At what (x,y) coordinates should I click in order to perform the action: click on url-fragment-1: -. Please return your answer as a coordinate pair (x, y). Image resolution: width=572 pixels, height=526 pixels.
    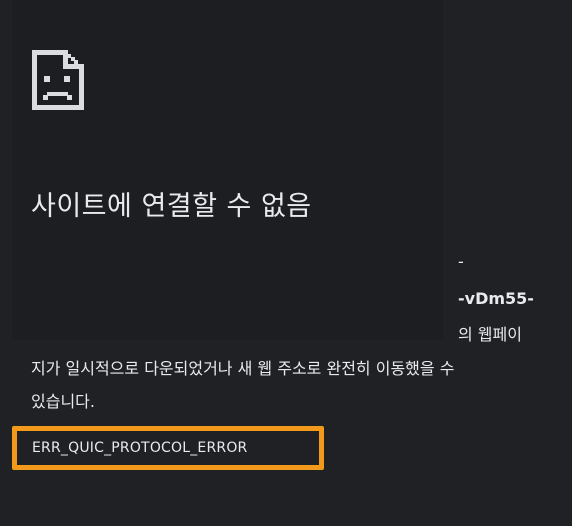
    Looking at the image, I should click on (461, 261).